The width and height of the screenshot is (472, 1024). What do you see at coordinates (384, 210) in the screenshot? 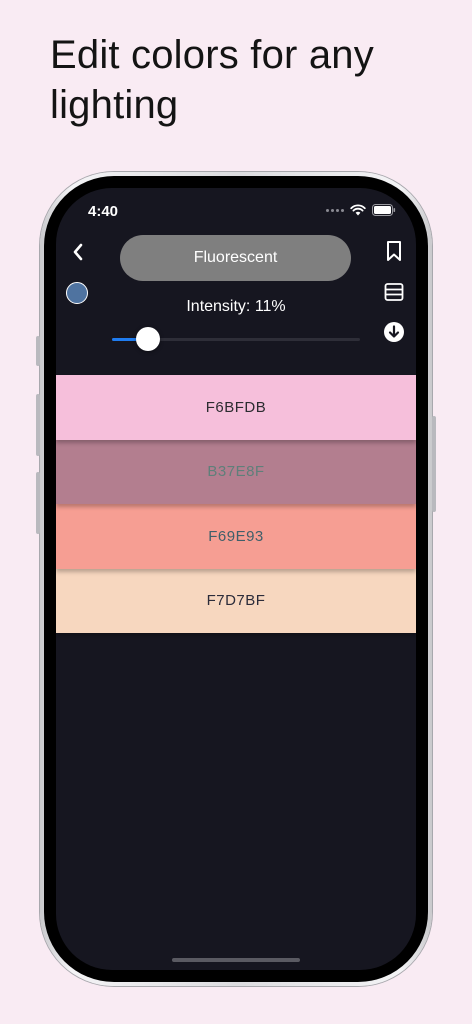
I see `battery-icon` at bounding box center [384, 210].